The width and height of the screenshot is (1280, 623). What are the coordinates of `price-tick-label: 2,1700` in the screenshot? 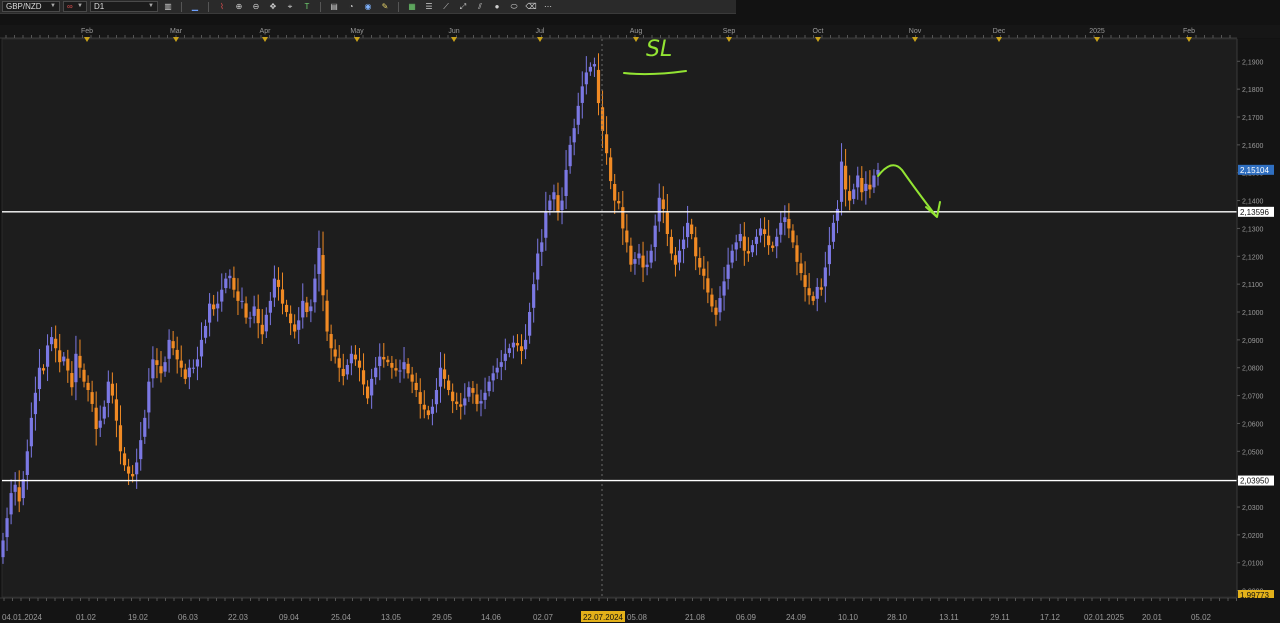 It's located at (1253, 118).